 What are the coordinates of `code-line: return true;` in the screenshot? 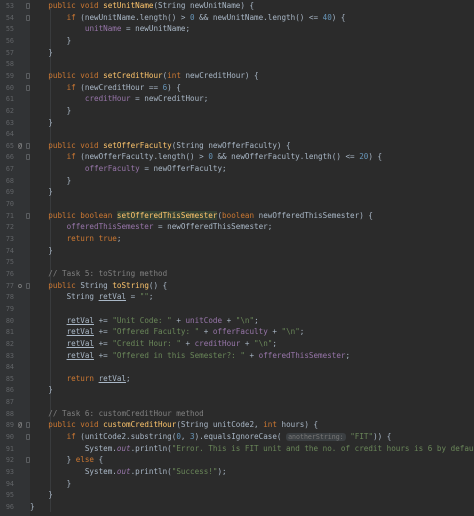 It's located at (76, 239).